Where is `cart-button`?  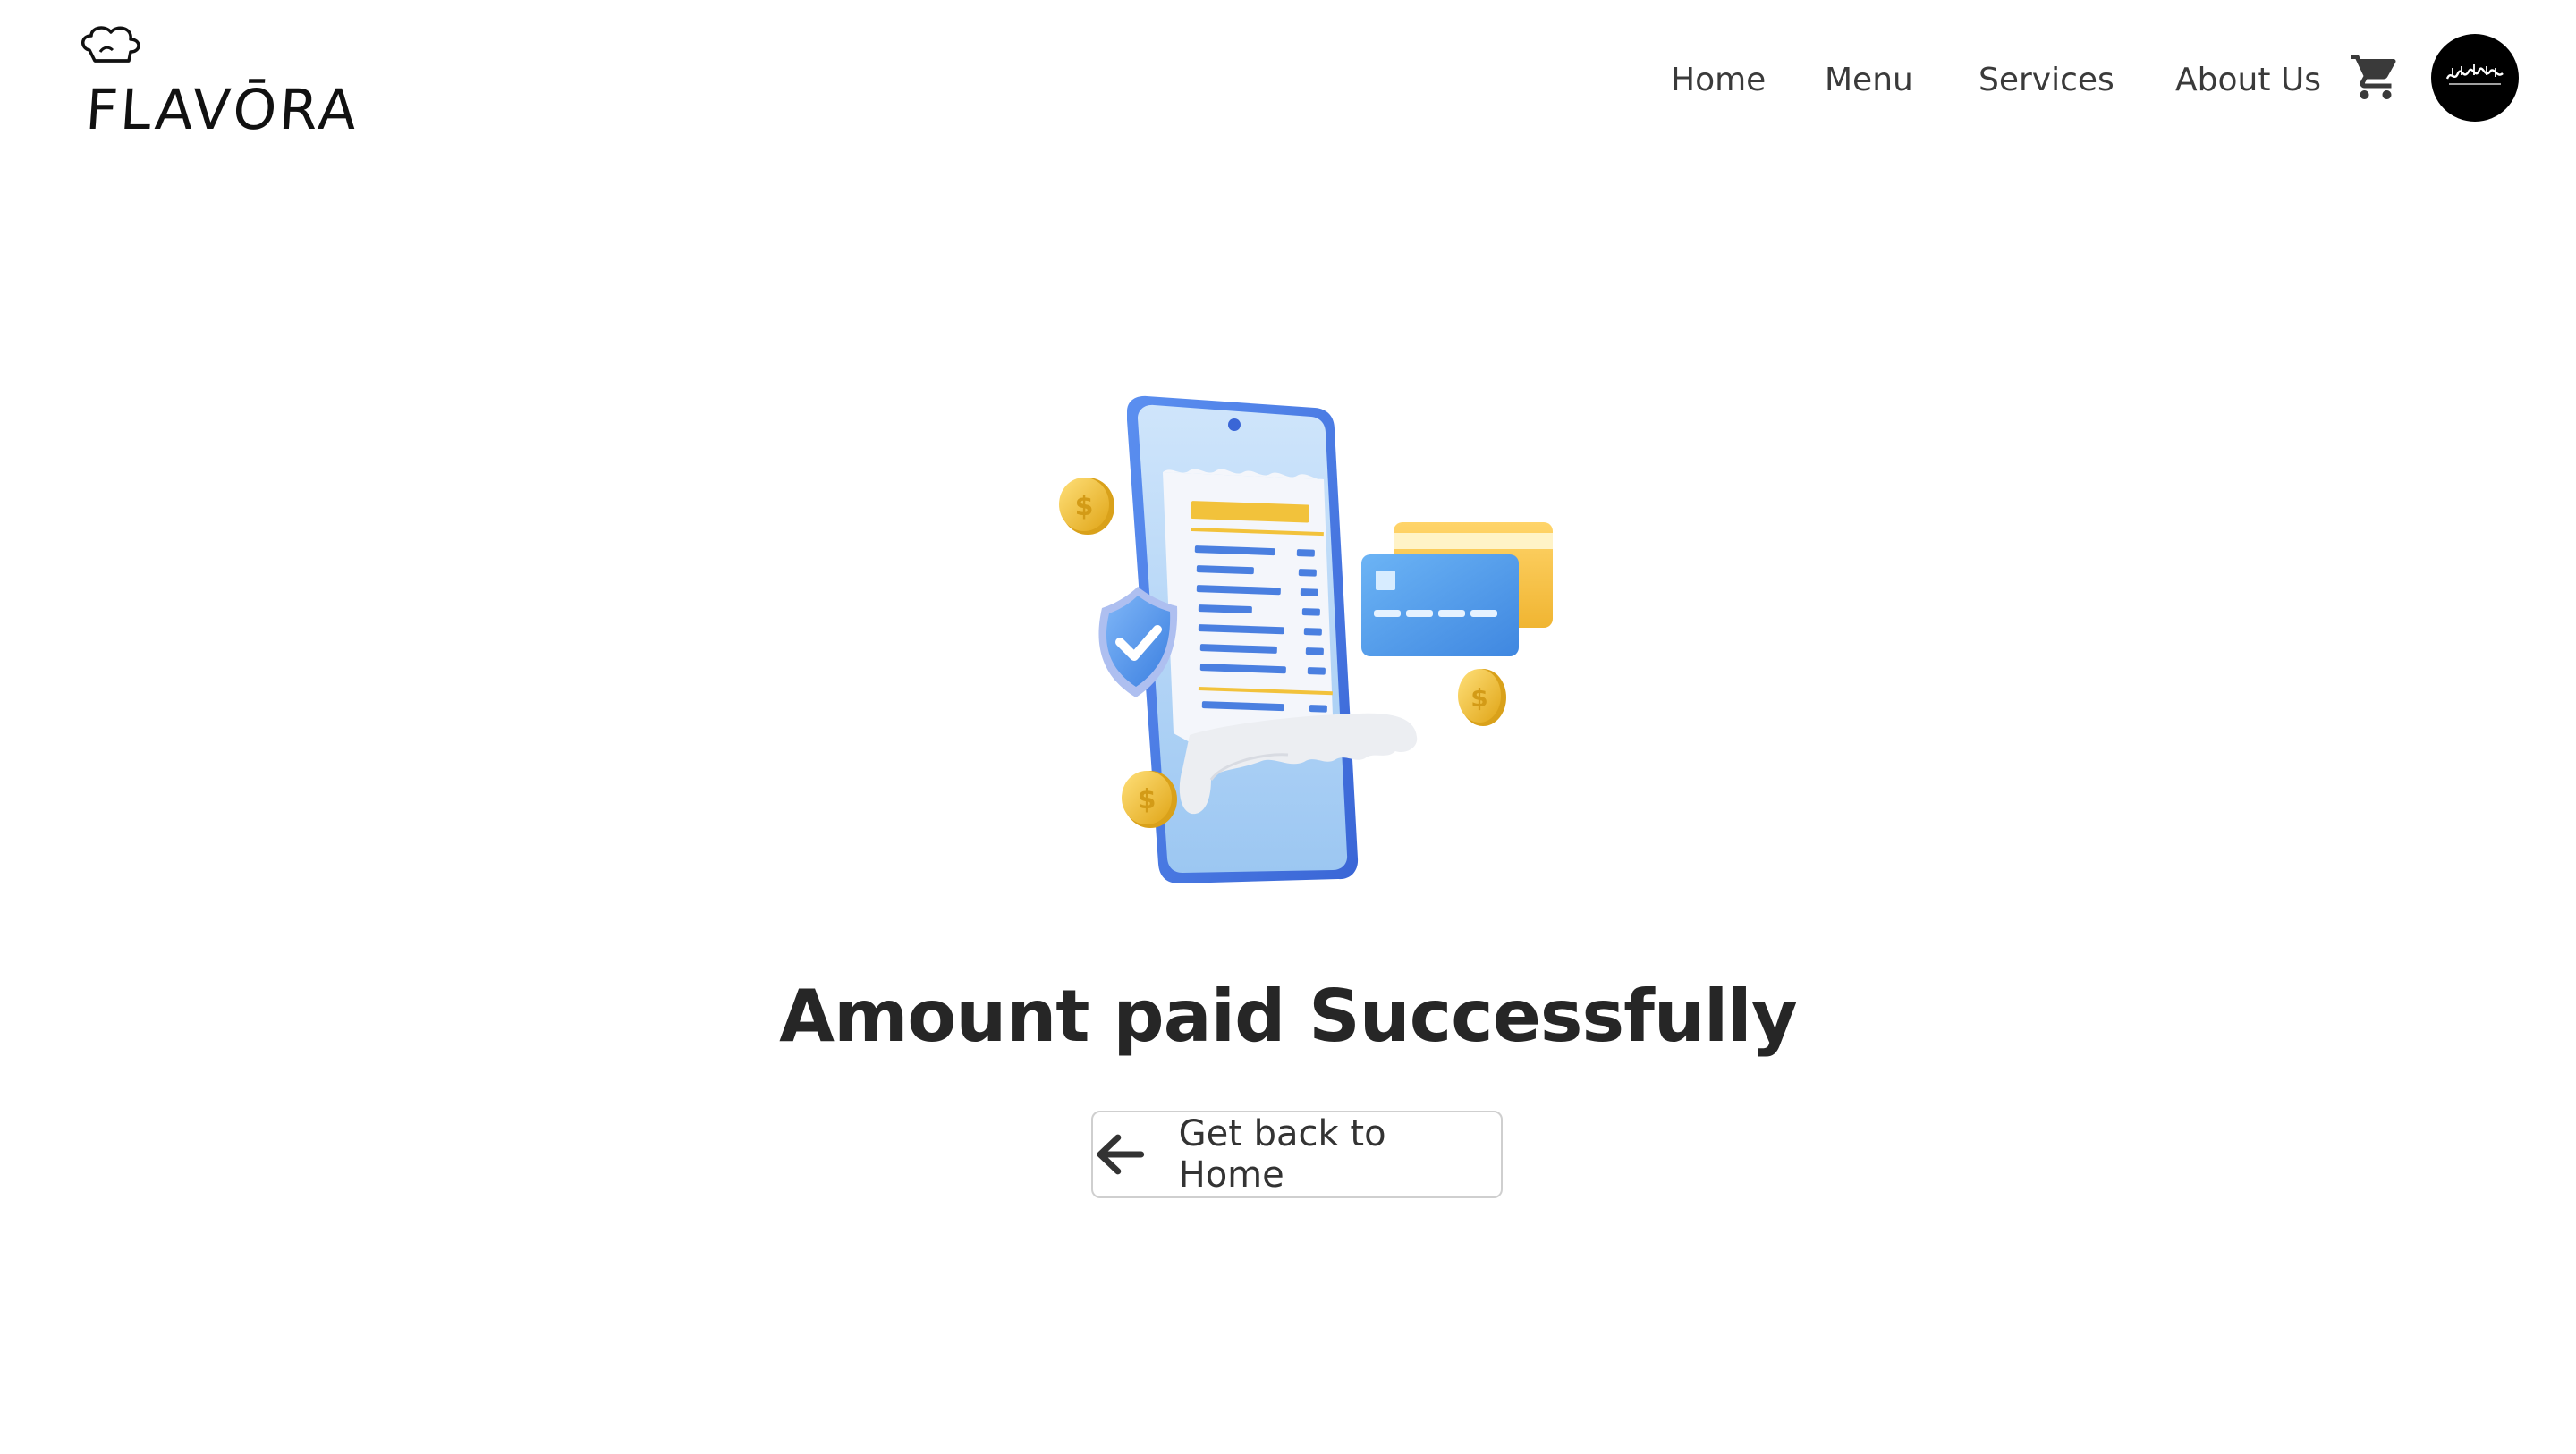
cart-button is located at coordinates (2375, 77).